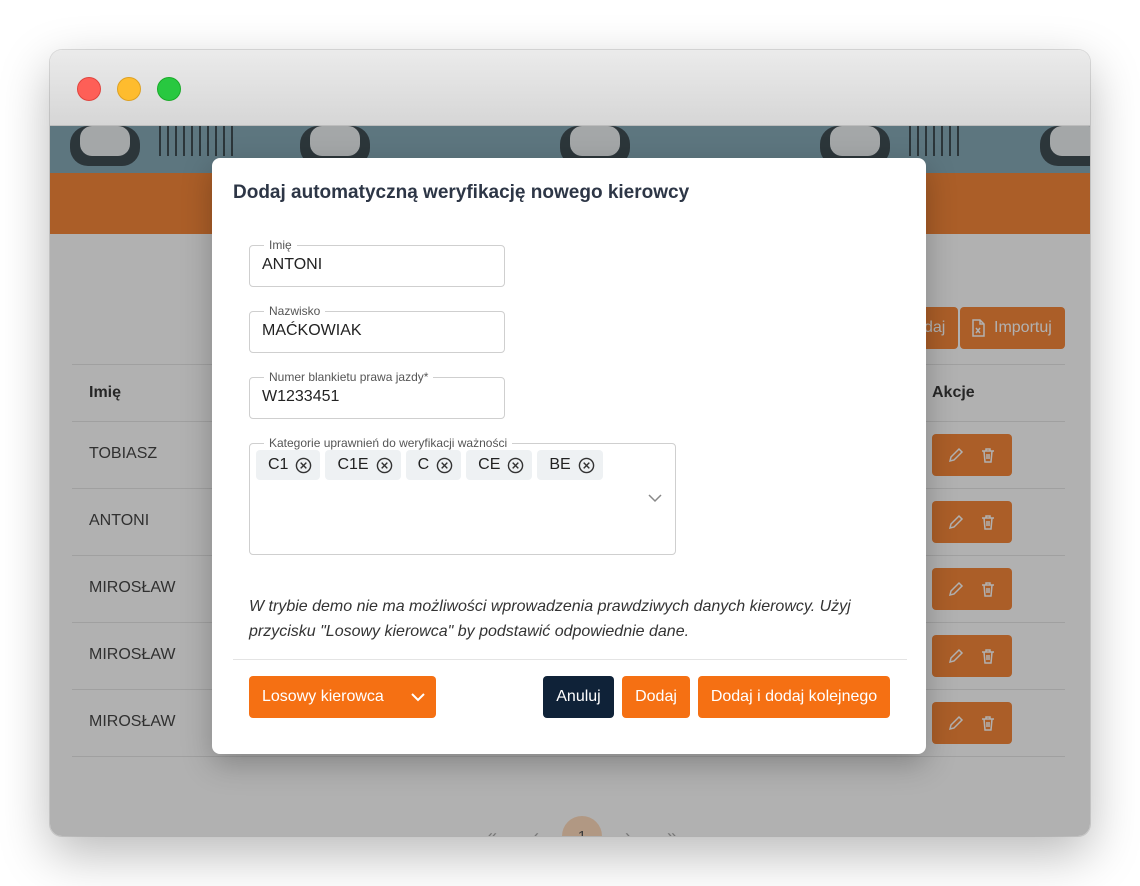 This screenshot has height=886, width=1140. I want to click on category-chip: C1, so click(288, 465).